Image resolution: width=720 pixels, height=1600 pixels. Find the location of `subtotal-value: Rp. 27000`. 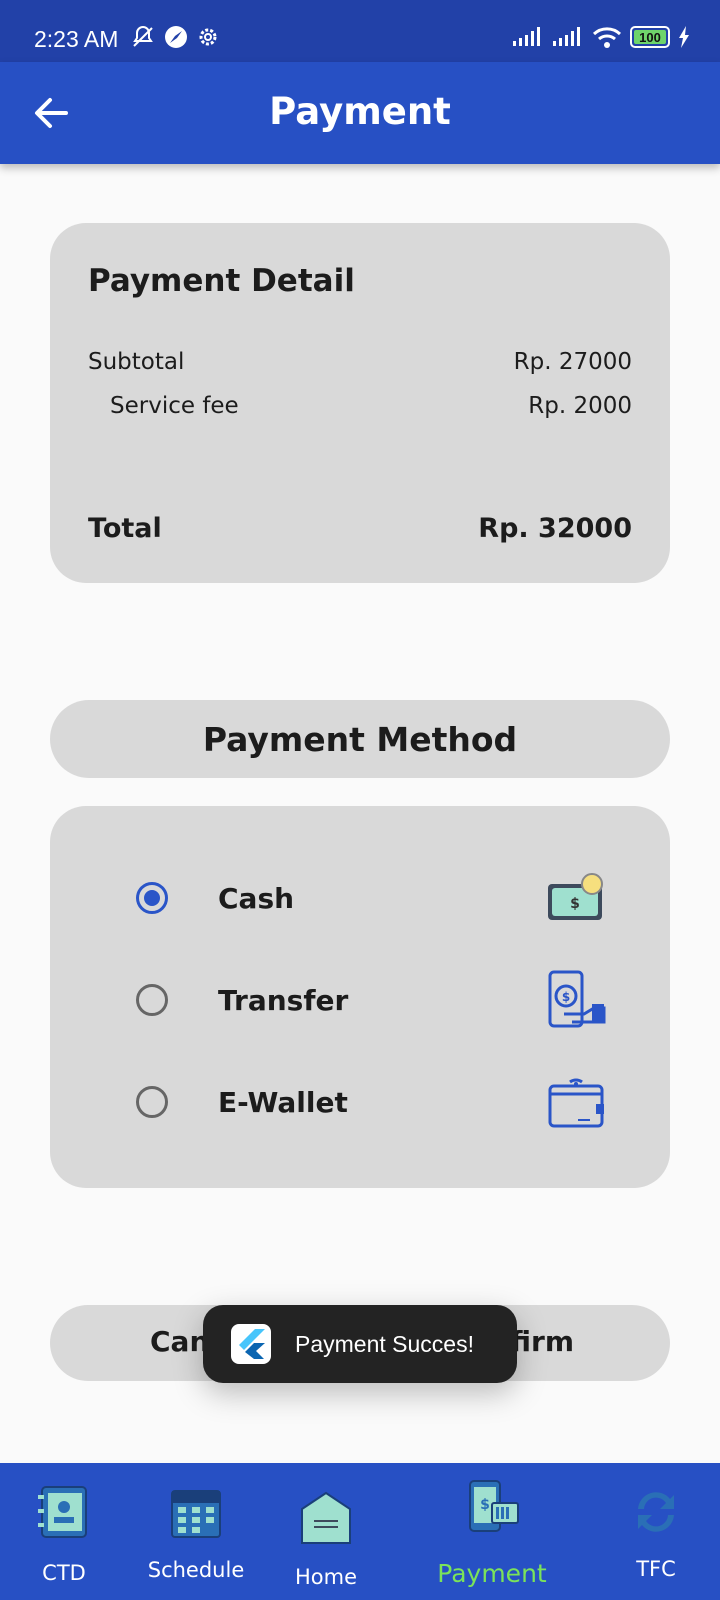

subtotal-value: Rp. 27000 is located at coordinates (572, 362).